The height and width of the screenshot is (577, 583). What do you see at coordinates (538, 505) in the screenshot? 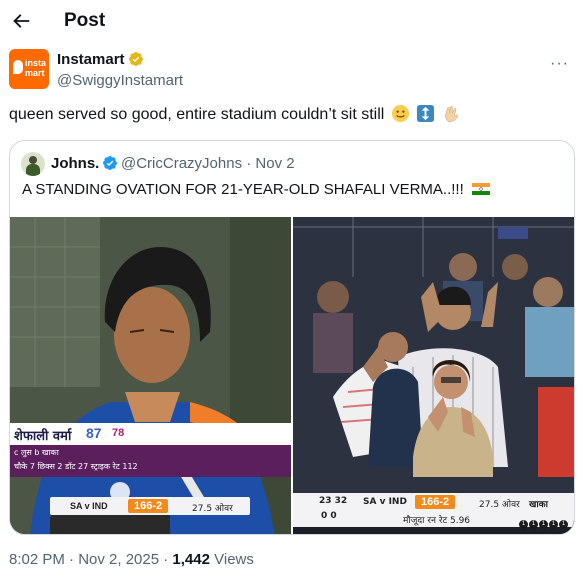
I see `scoreboard-bowler: खाका` at bounding box center [538, 505].